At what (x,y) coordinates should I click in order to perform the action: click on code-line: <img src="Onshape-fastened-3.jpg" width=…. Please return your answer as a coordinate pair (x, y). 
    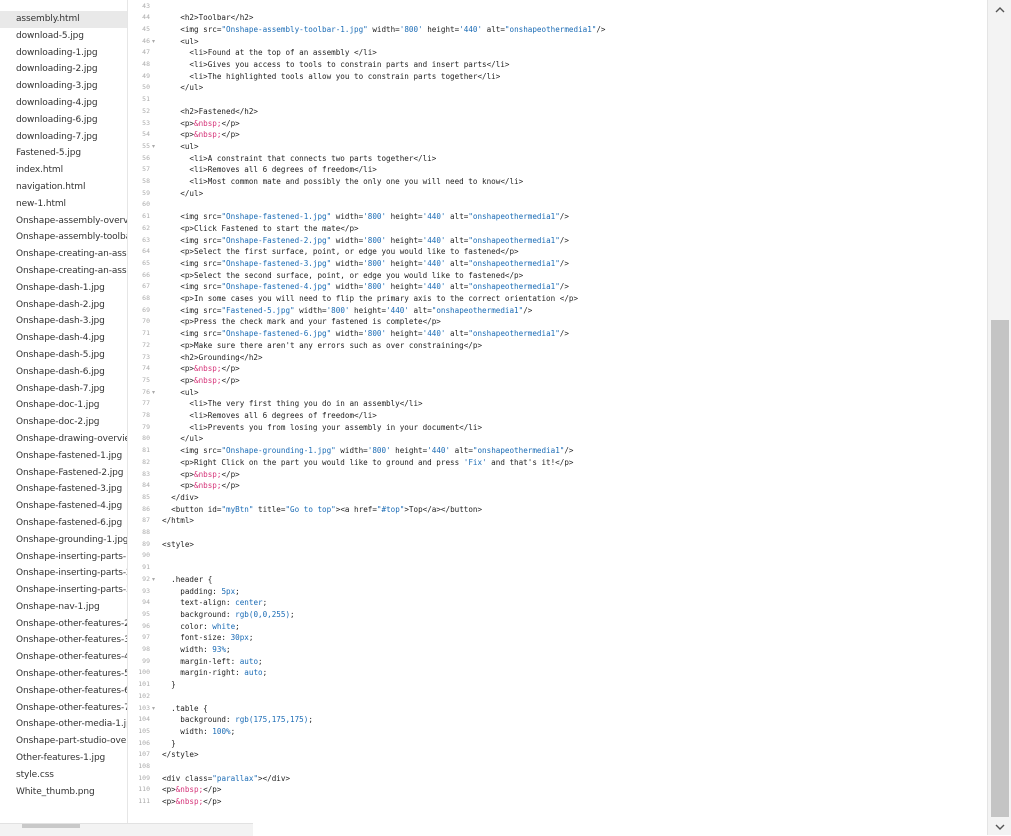
    Looking at the image, I should click on (365, 264).